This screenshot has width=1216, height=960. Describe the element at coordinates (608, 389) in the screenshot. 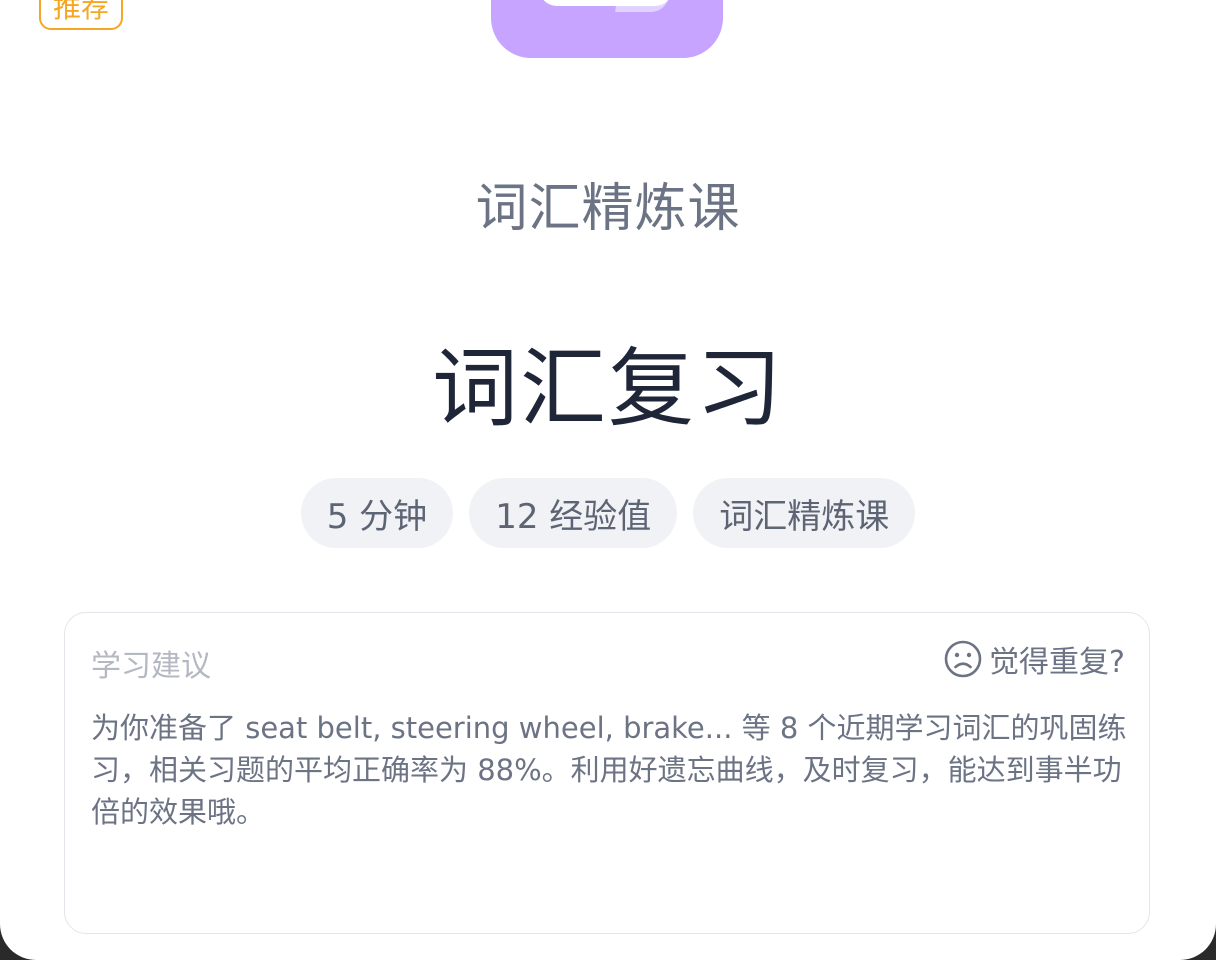

I see `course-title: 词汇复习` at that location.